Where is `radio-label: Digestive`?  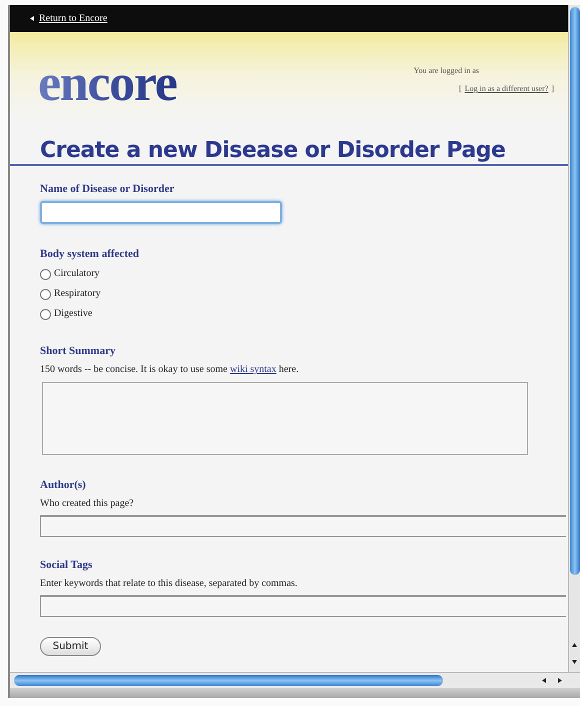 radio-label: Digestive is located at coordinates (73, 314).